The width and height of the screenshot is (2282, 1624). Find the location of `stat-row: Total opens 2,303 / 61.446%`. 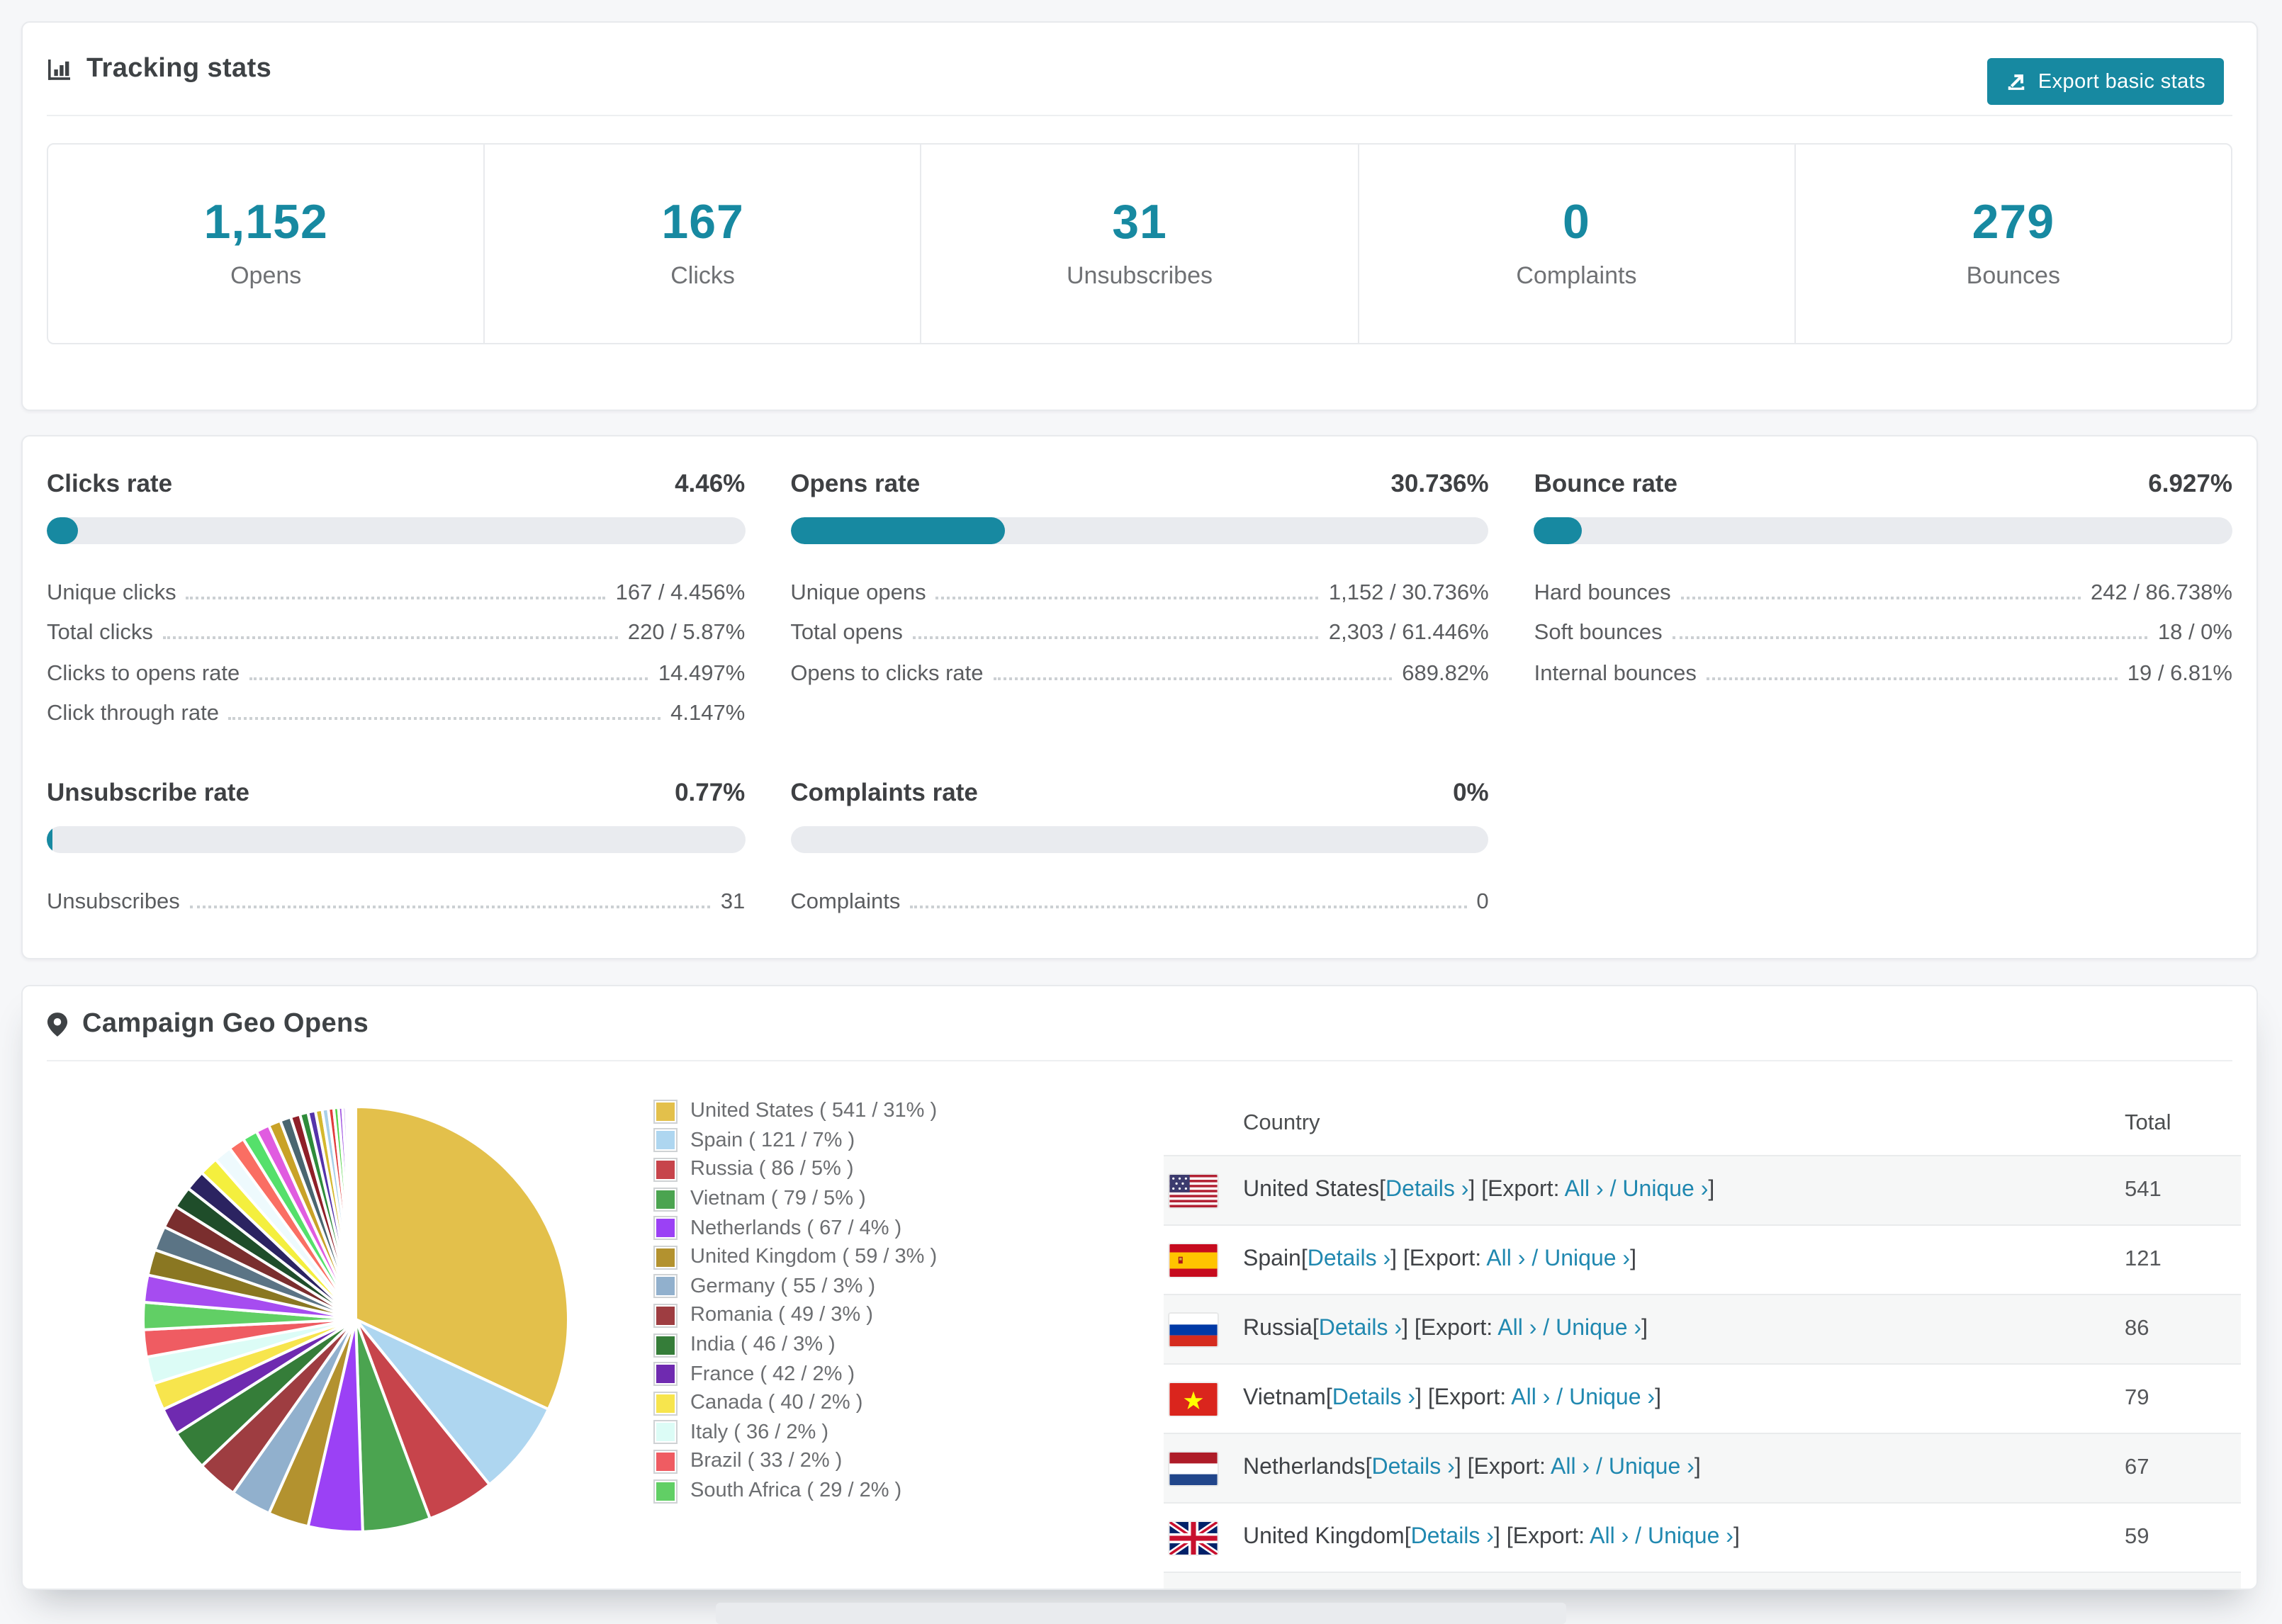

stat-row: Total opens 2,303 / 61.446% is located at coordinates (1139, 633).